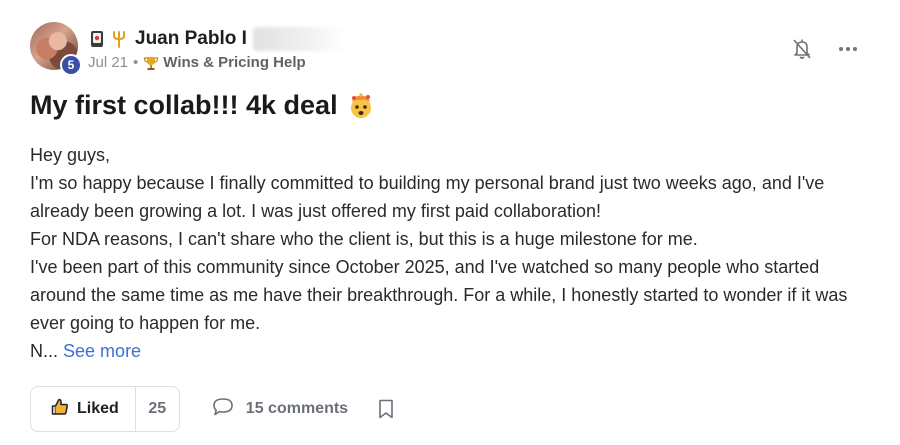  What do you see at coordinates (184, 105) in the screenshot?
I see `post-title-text: My first collab!!! 4k deal` at bounding box center [184, 105].